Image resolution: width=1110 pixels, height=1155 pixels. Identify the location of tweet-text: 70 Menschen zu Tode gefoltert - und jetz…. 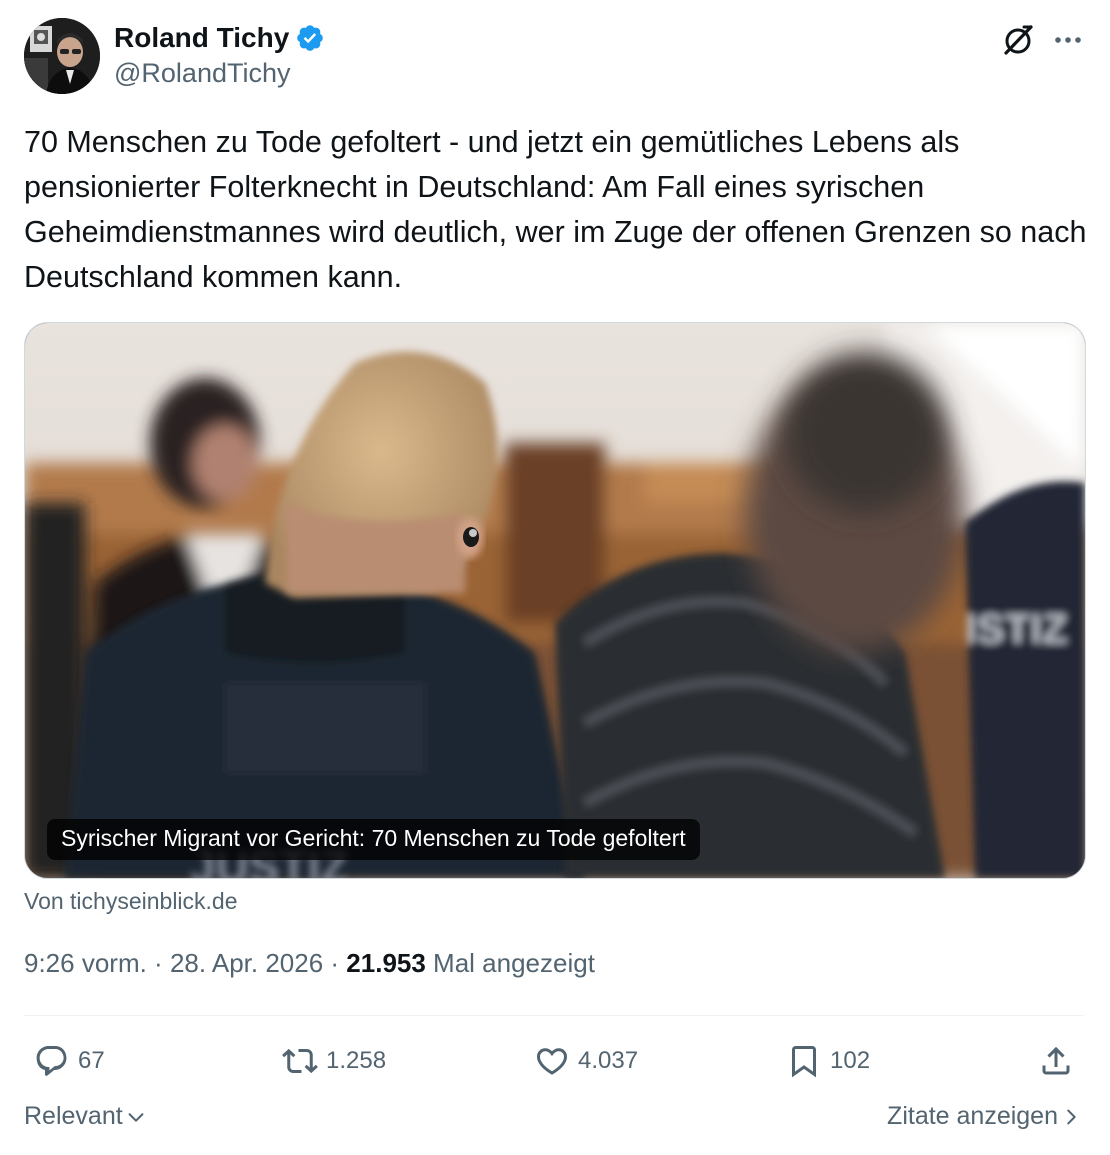
(555, 209).